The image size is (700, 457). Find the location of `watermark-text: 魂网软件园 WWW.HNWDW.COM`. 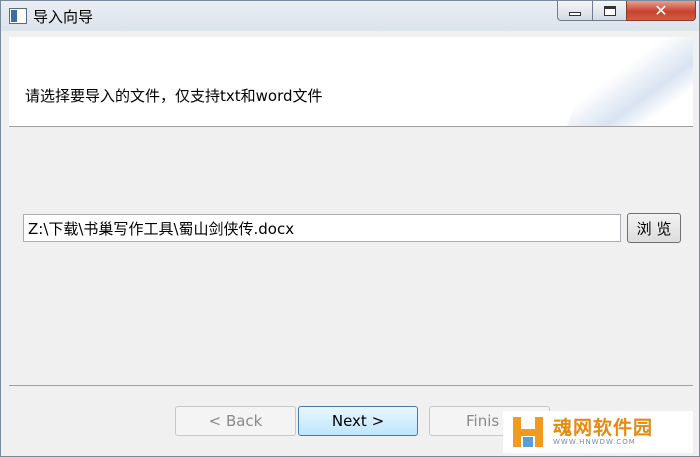

watermark-text: 魂网软件园 WWW.HNWDW.COM is located at coordinates (603, 431).